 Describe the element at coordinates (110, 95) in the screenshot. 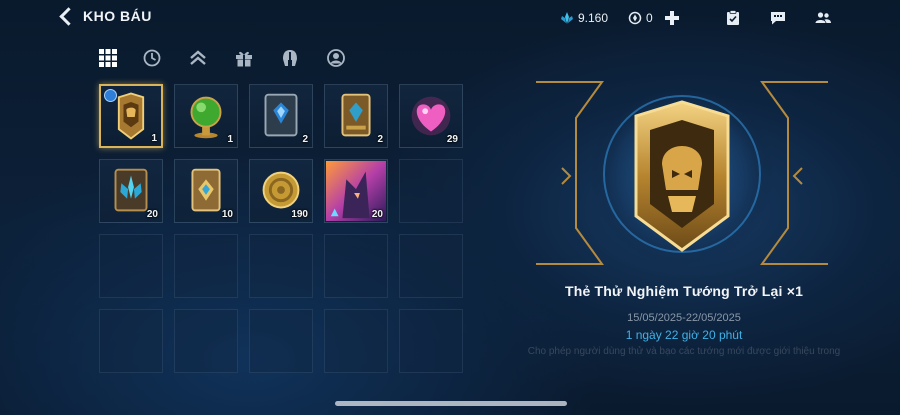

I see `timed-badge-icon` at that location.